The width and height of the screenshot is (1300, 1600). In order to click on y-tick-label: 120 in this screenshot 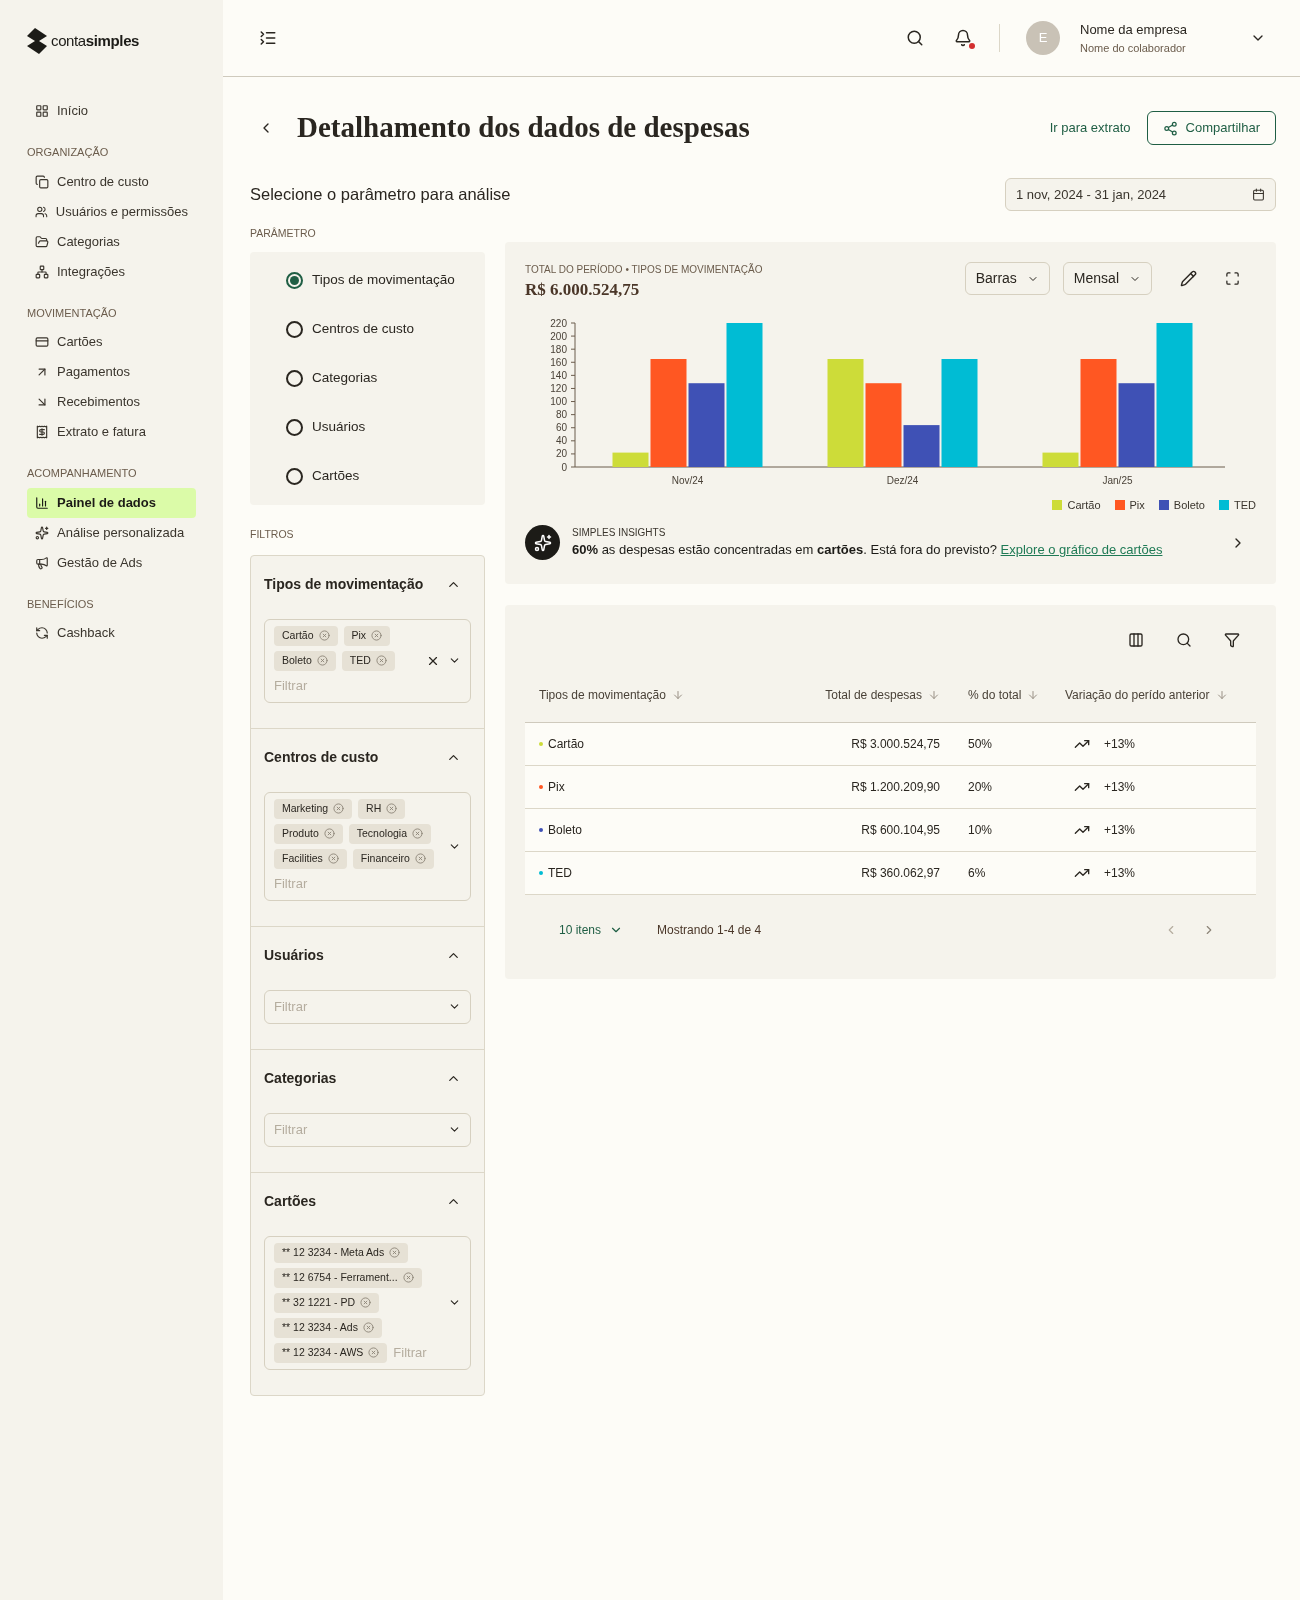, I will do `click(558, 388)`.